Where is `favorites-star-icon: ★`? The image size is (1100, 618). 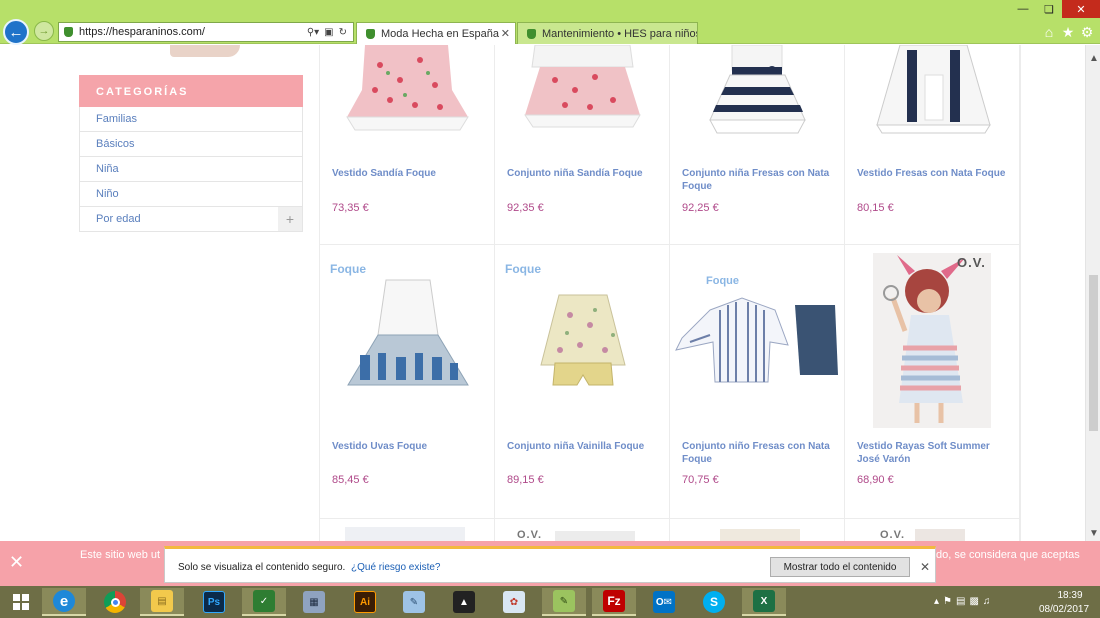
favorites-star-icon: ★ is located at coordinates (1068, 32).